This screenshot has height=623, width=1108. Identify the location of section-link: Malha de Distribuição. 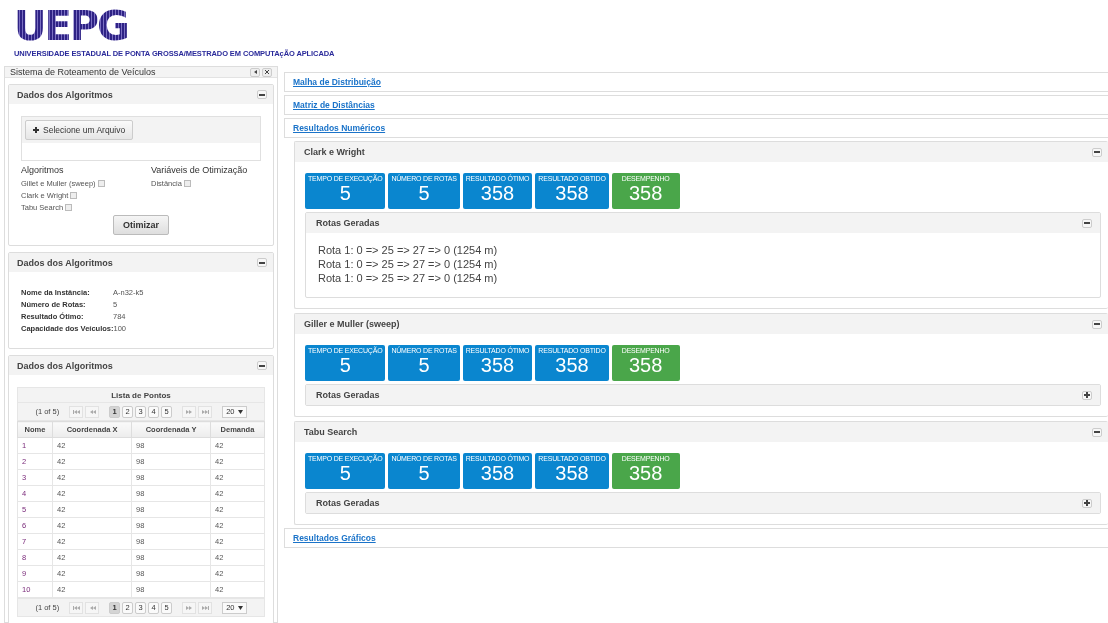
(337, 82).